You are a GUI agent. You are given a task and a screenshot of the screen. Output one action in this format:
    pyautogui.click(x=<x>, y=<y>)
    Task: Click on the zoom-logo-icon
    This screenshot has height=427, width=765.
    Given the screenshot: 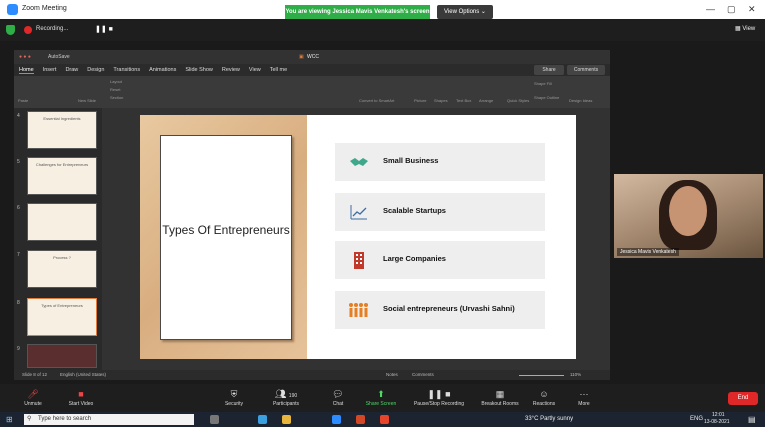 What is the action you would take?
    pyautogui.click(x=12, y=9)
    